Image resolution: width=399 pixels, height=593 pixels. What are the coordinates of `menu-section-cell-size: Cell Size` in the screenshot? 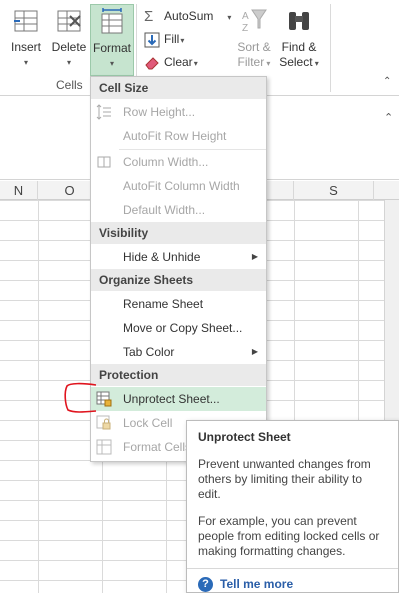 It's located at (178, 88).